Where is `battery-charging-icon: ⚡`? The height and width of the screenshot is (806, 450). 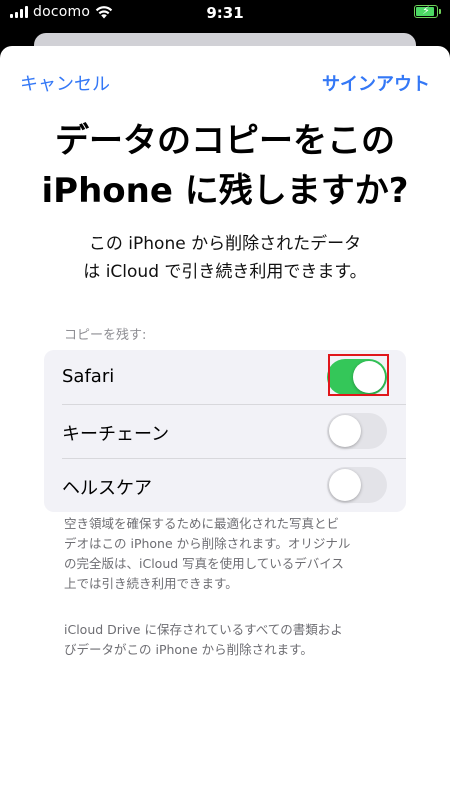
battery-charging-icon: ⚡ is located at coordinates (427, 11).